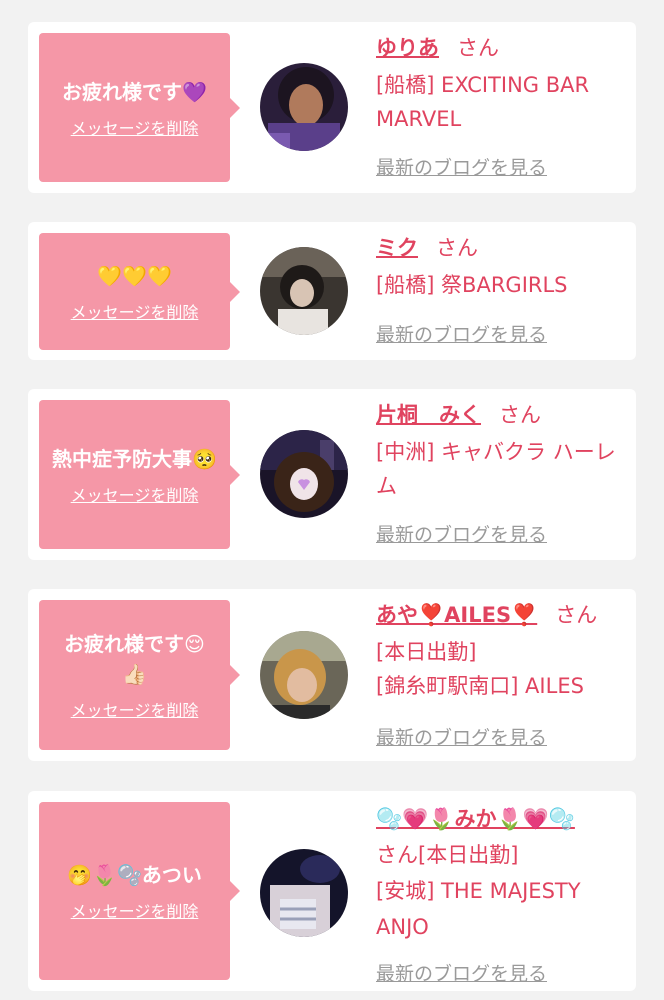 The image size is (664, 1000). I want to click on shop-info: [中洲] キャバクラ ハーレム, so click(496, 469).